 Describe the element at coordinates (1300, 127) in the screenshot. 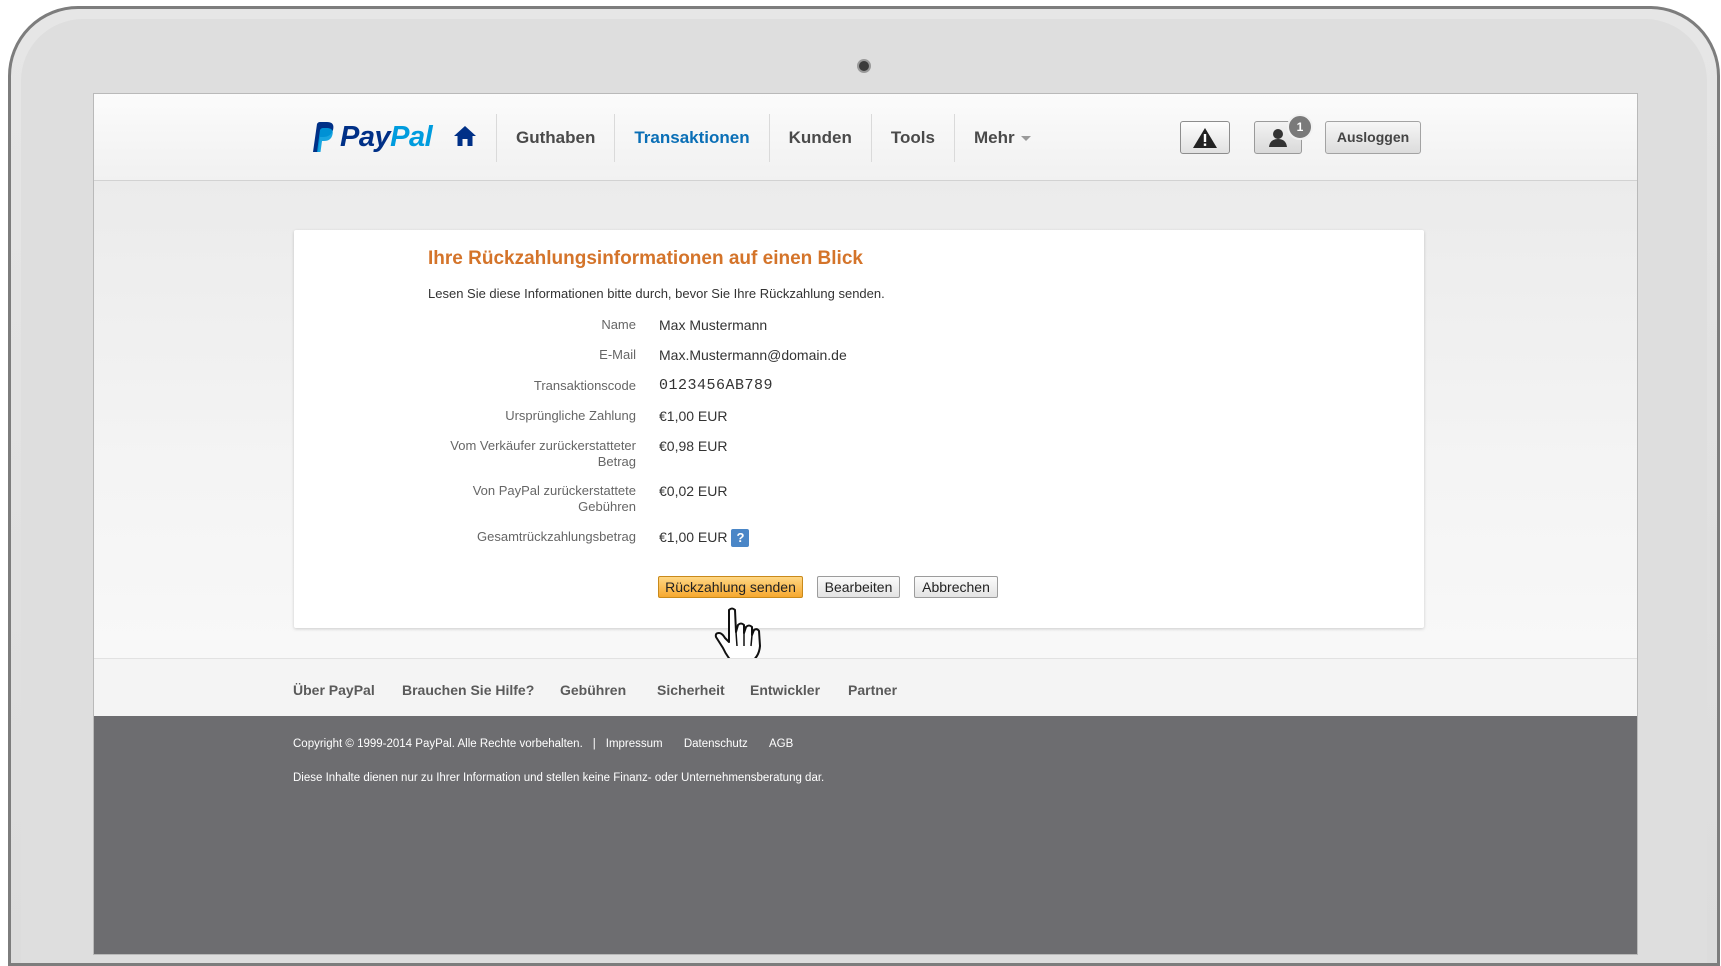

I see `notification-badge: 1` at that location.